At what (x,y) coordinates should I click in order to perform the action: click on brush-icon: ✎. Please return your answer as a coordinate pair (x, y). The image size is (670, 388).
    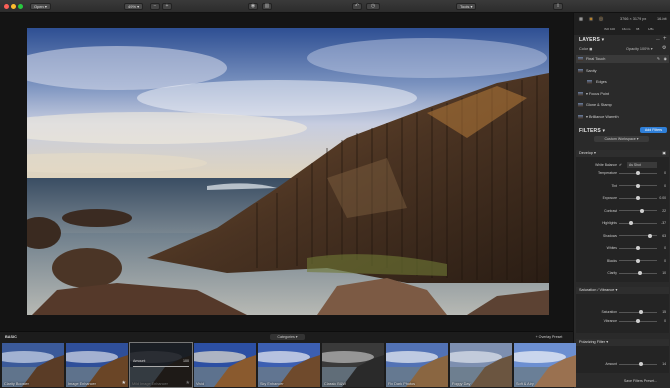
    Looking at the image, I should click on (658, 59).